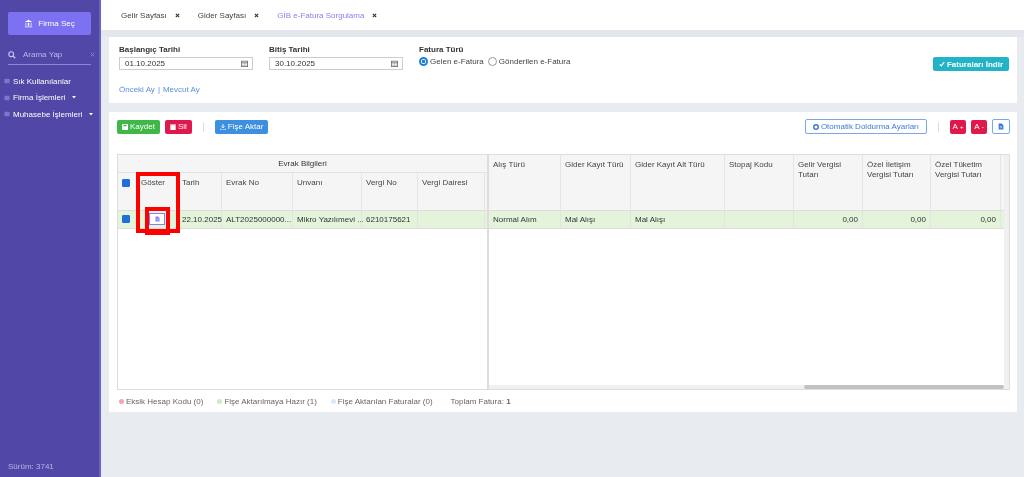 This screenshot has width=1024, height=477. What do you see at coordinates (150, 15) in the screenshot?
I see `tab: Gelir Sayfası` at bounding box center [150, 15].